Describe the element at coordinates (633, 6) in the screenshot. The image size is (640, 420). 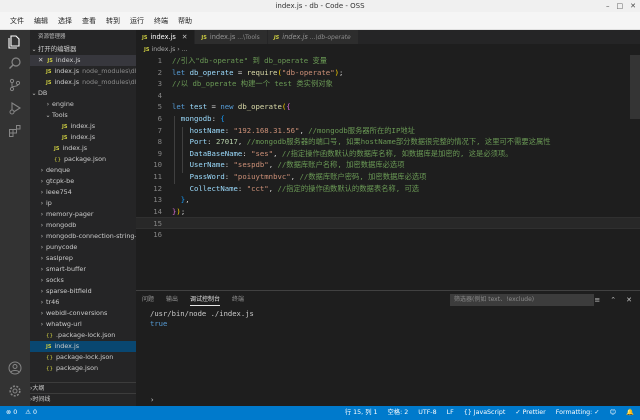
I see `close-window-button: ✕` at that location.